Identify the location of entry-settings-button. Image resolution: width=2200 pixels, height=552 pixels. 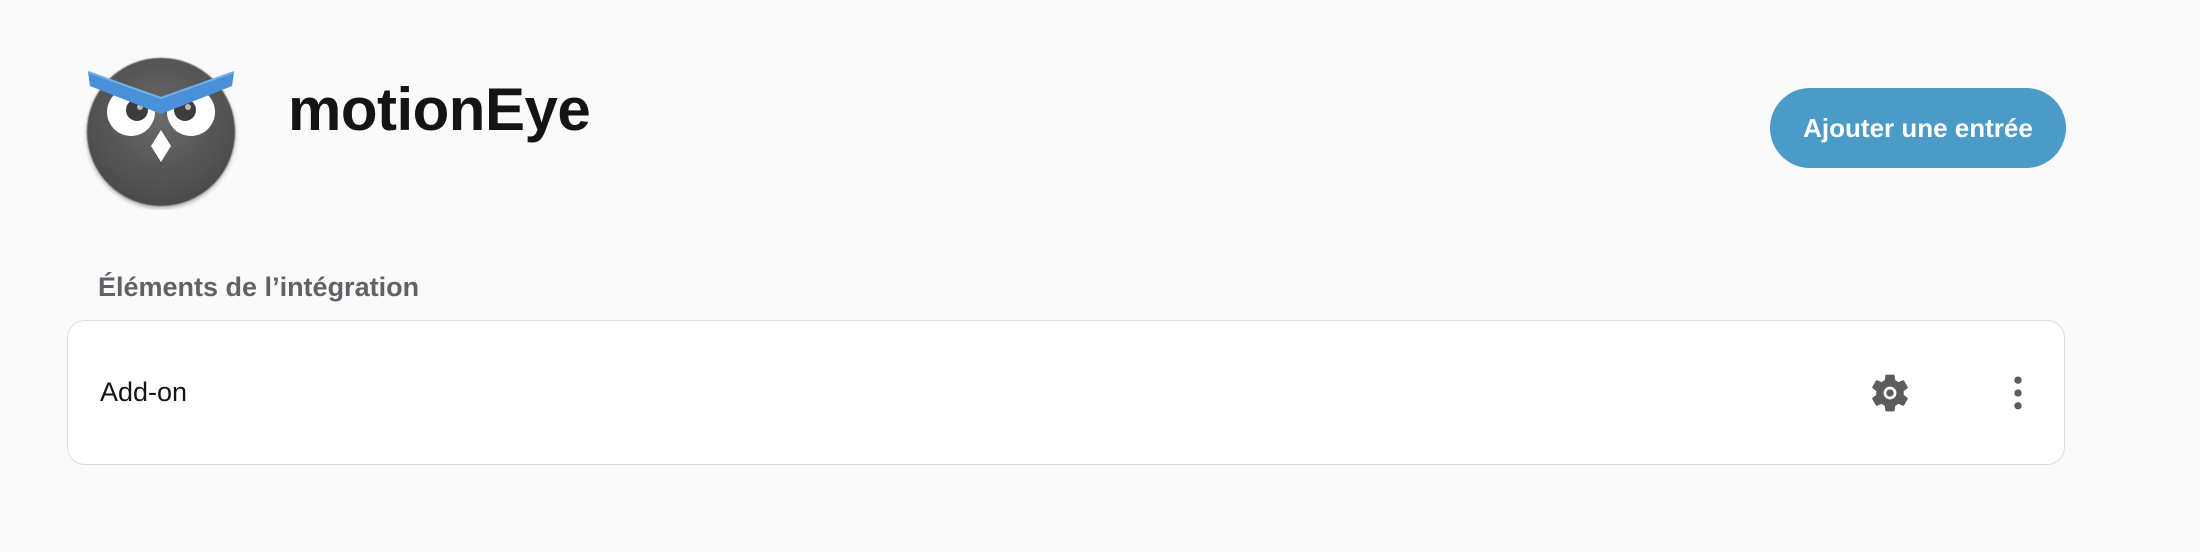
(1890, 393).